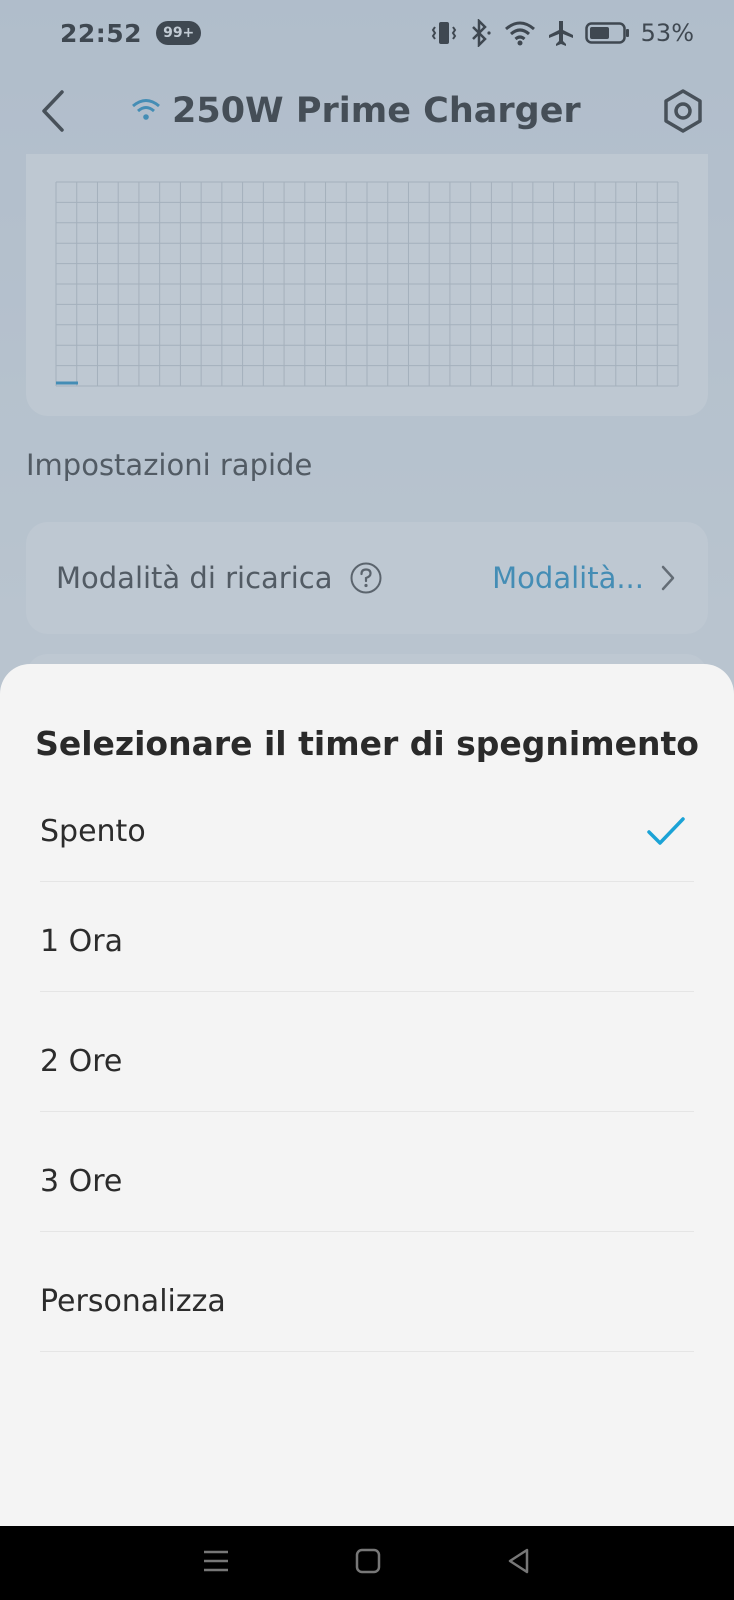  I want to click on back-triangle-icon, so click(519, 1563).